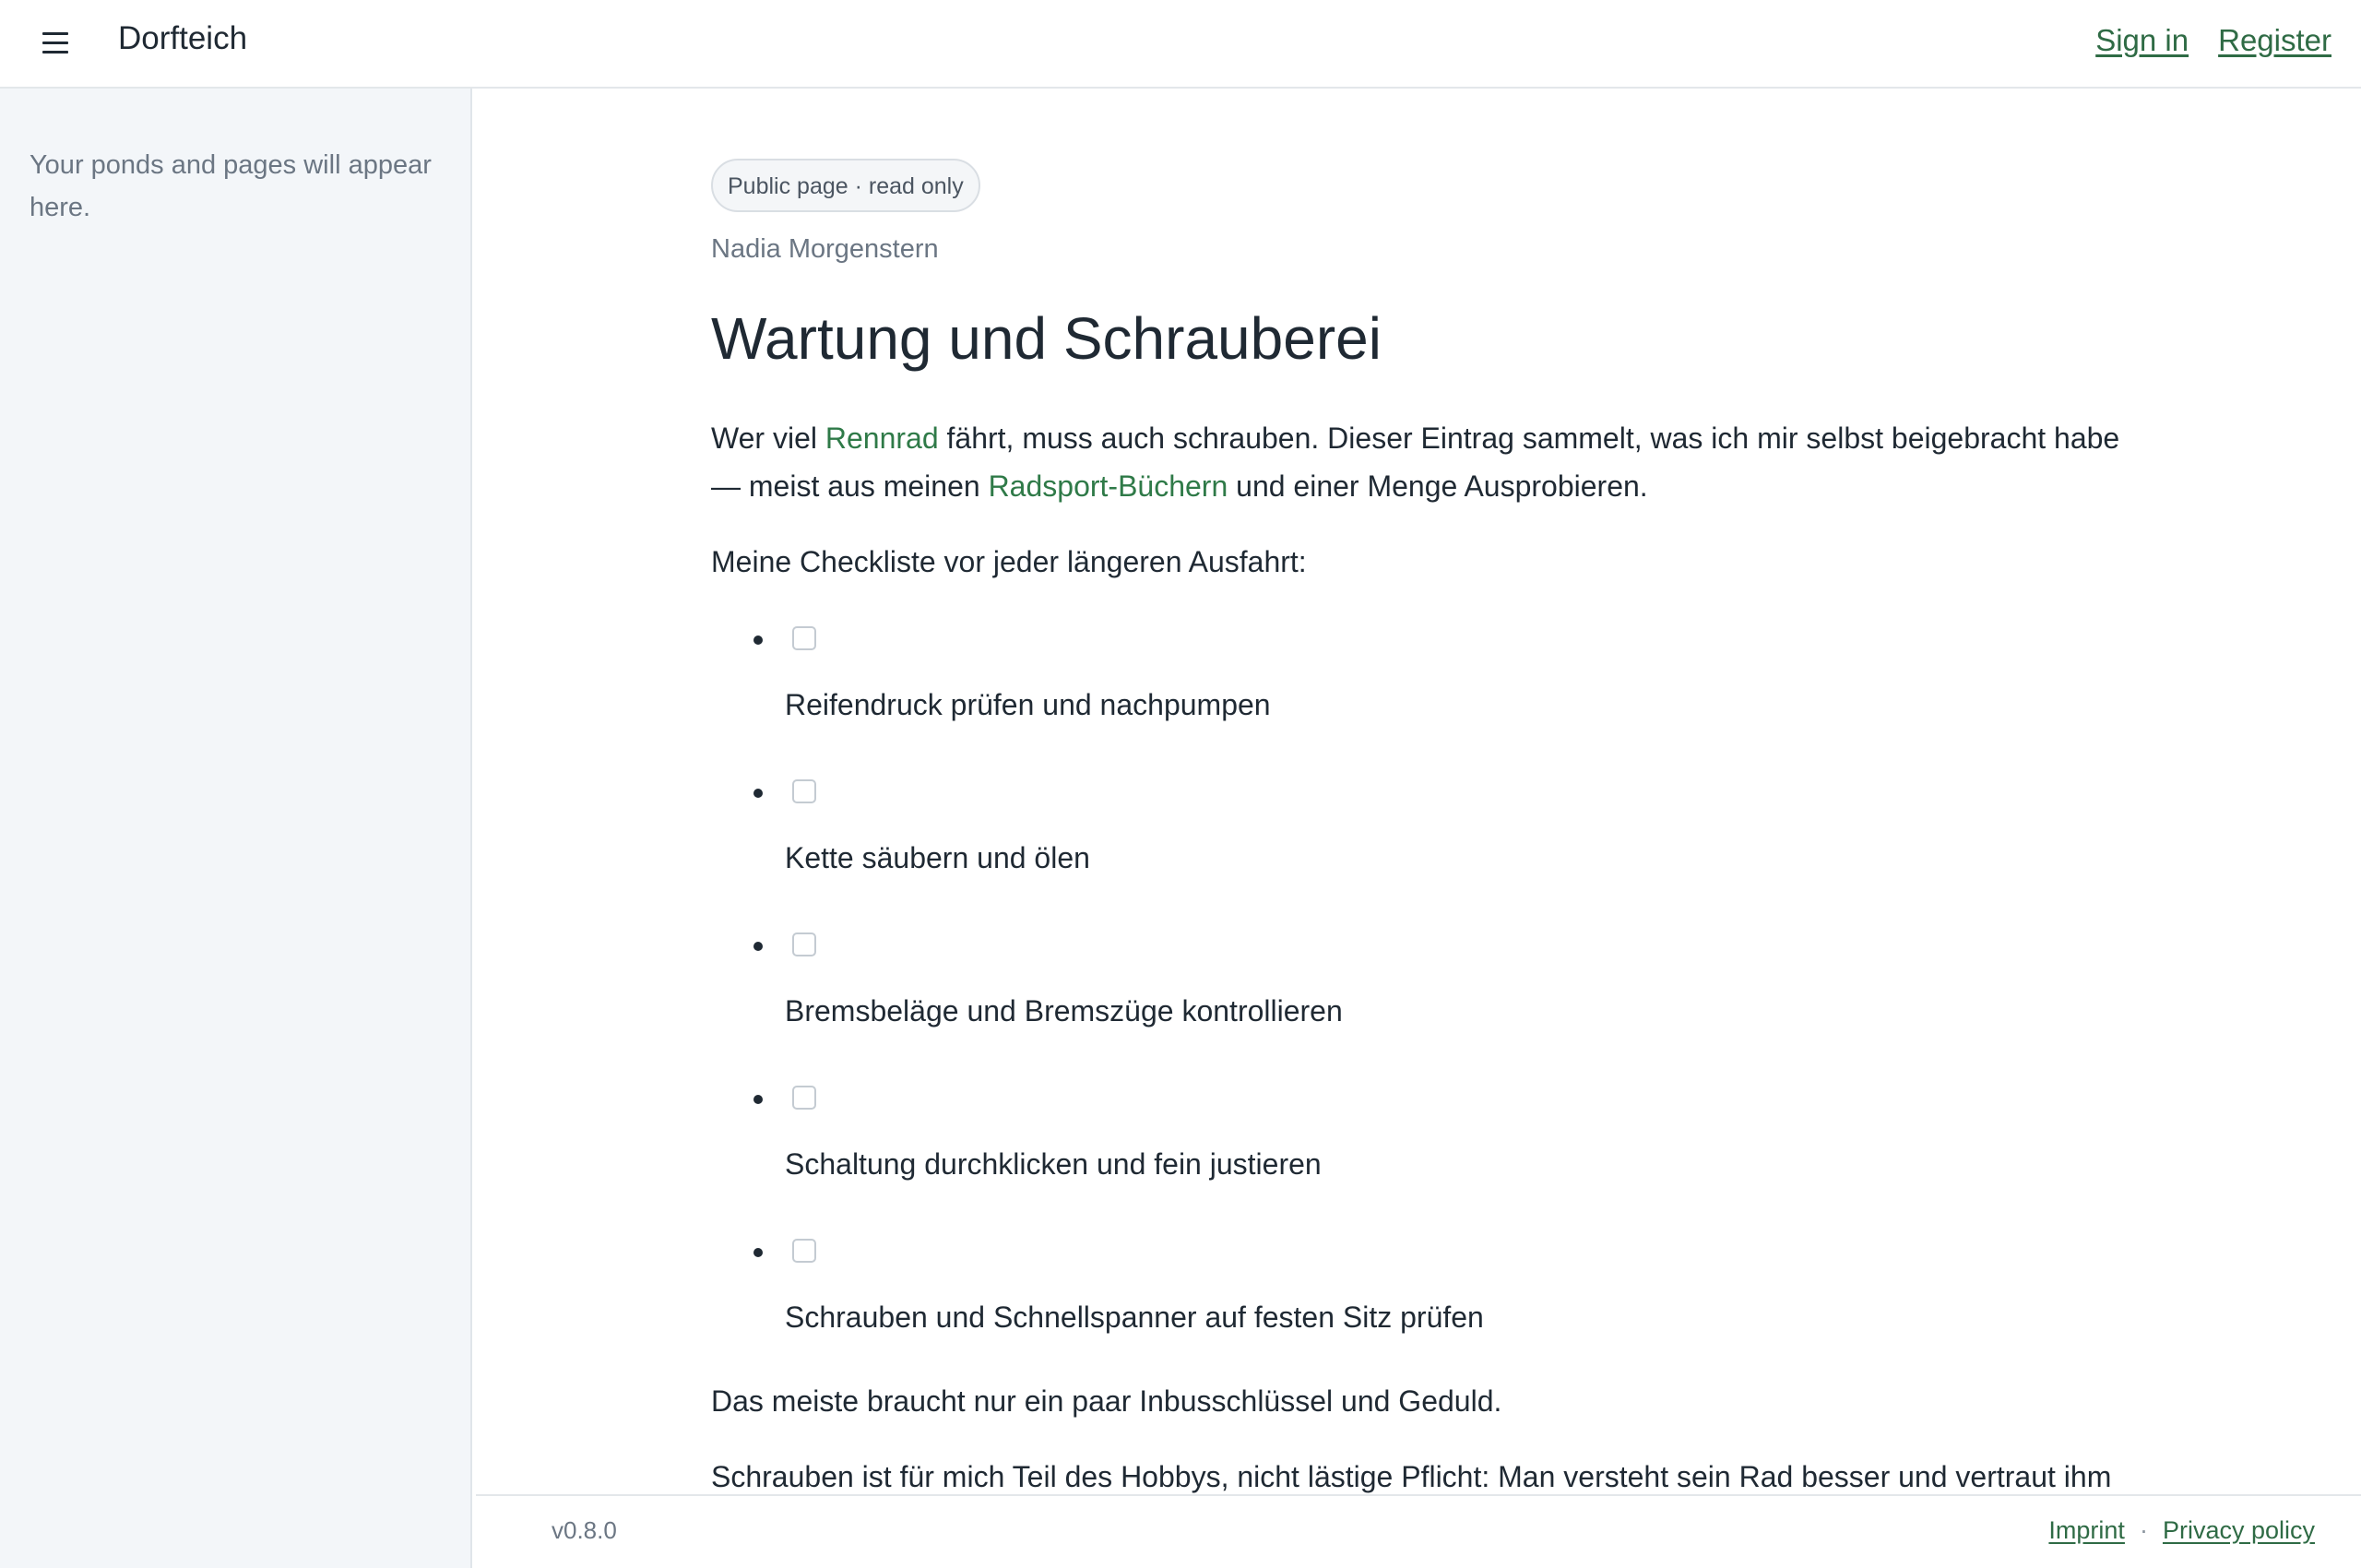  I want to click on checklist-item: Kette säubern und ölen, so click(1421, 841).